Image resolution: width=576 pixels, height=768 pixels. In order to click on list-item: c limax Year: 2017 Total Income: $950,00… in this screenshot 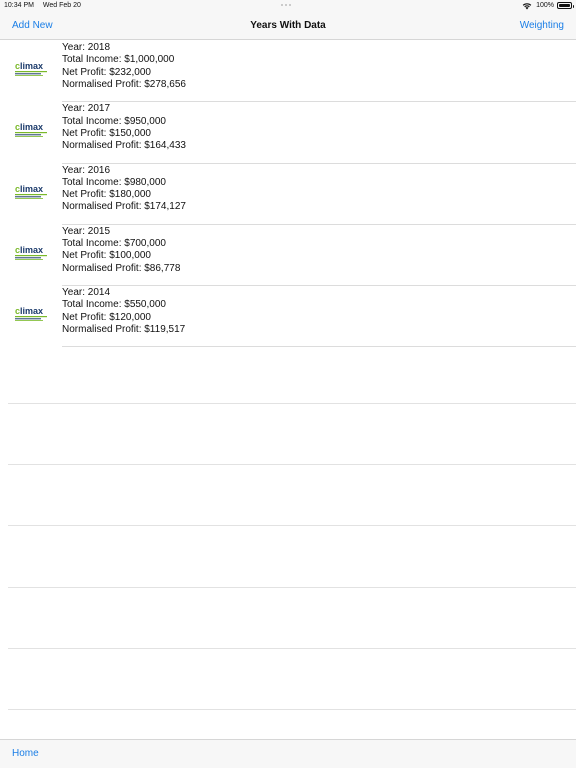, I will do `click(288, 133)`.